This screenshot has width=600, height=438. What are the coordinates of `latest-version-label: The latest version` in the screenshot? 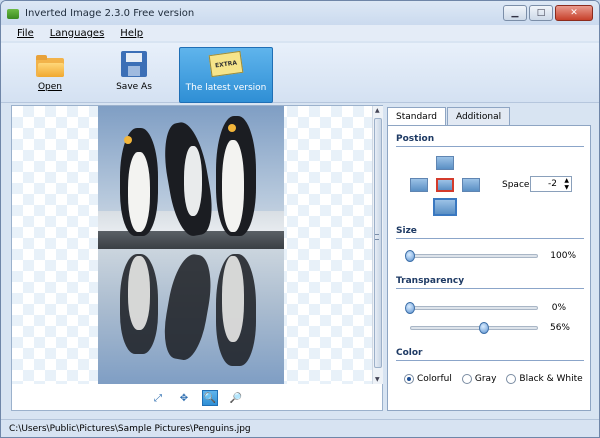 It's located at (226, 88).